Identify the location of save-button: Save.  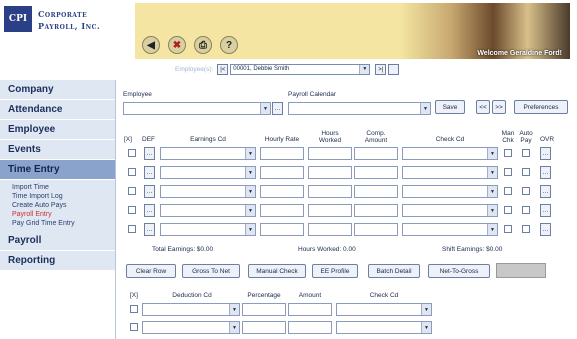
(450, 107).